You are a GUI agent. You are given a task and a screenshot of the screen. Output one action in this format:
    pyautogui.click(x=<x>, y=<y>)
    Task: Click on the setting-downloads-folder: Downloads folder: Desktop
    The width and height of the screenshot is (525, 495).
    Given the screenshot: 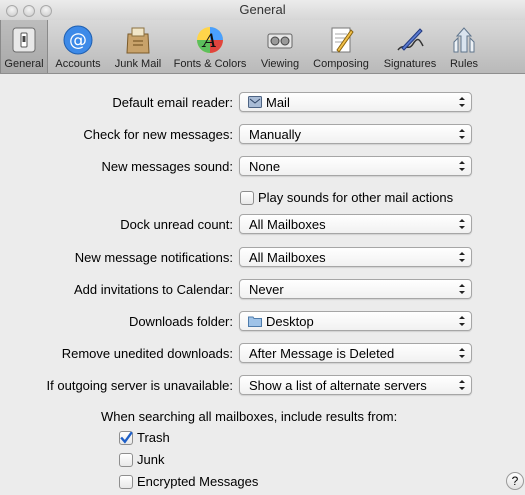 What is the action you would take?
    pyautogui.click(x=262, y=322)
    